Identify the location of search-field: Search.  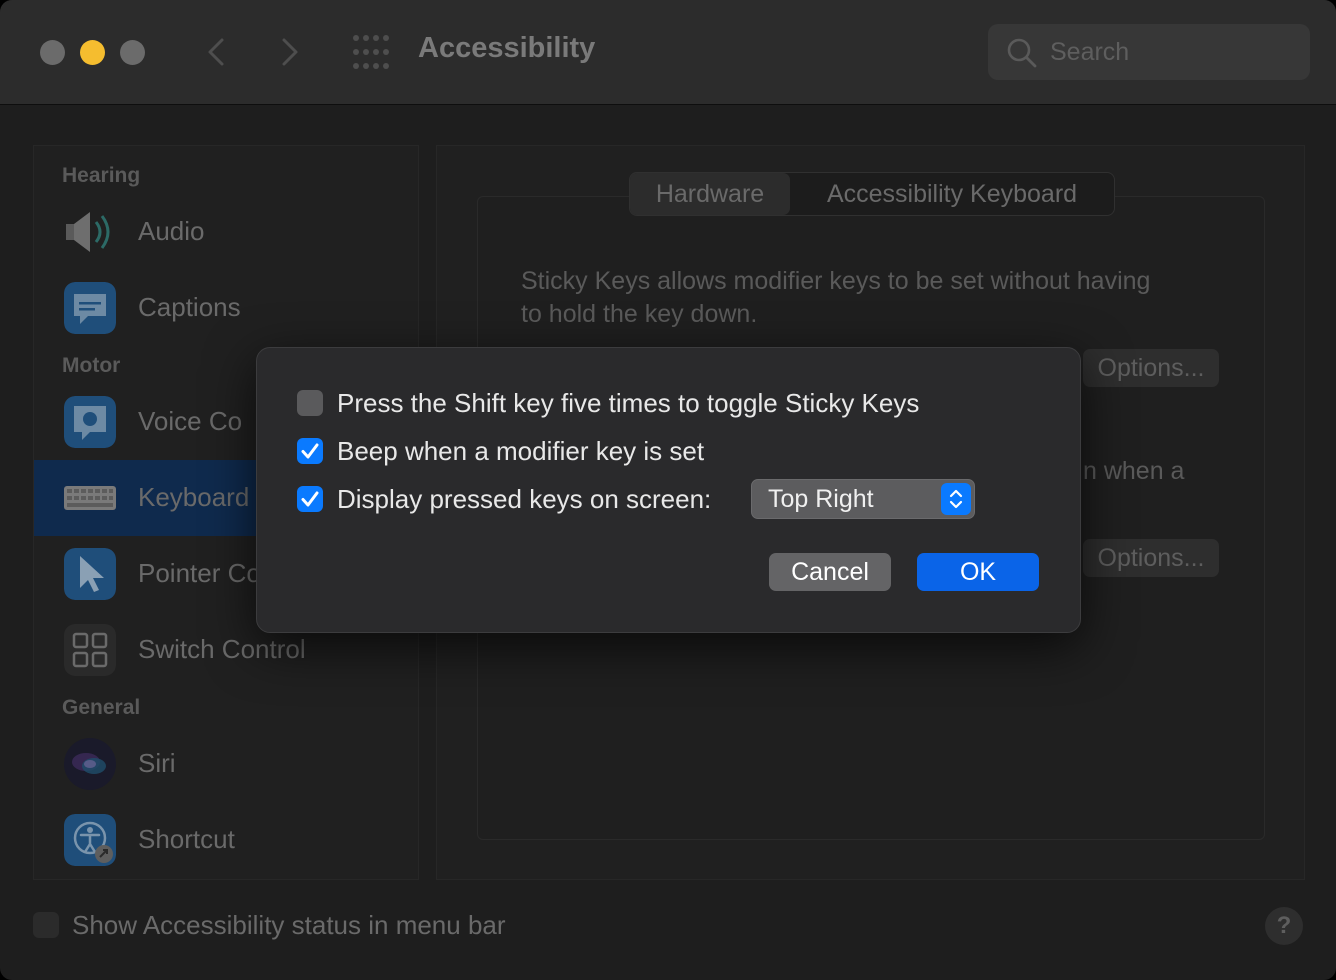
(1149, 52).